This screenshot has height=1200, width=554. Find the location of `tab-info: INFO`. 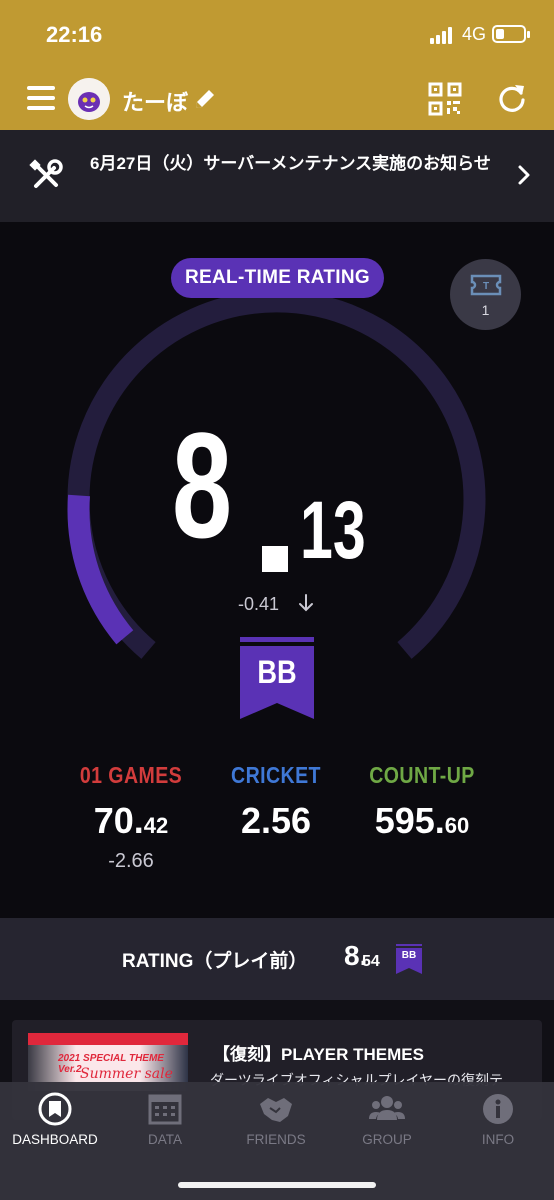

tab-info: INFO is located at coordinates (498, 1122).